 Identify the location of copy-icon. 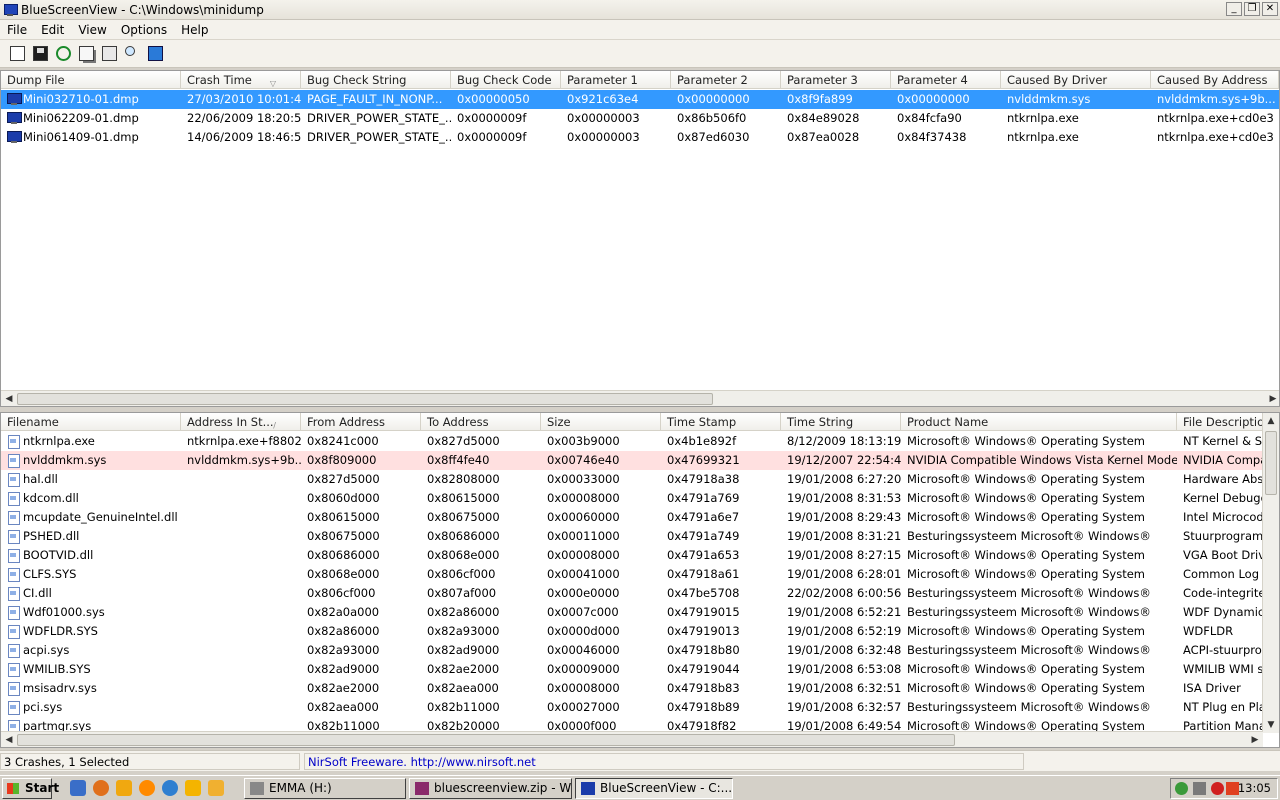
(86, 53).